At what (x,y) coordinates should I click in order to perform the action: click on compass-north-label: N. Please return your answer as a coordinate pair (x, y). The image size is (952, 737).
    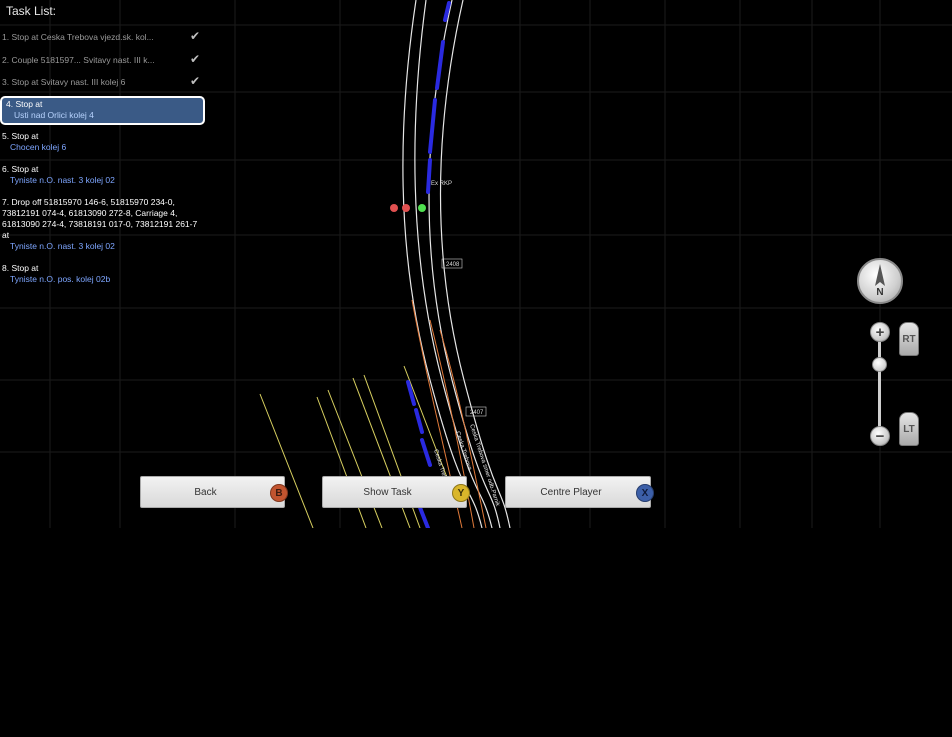
    Looking at the image, I should click on (880, 292).